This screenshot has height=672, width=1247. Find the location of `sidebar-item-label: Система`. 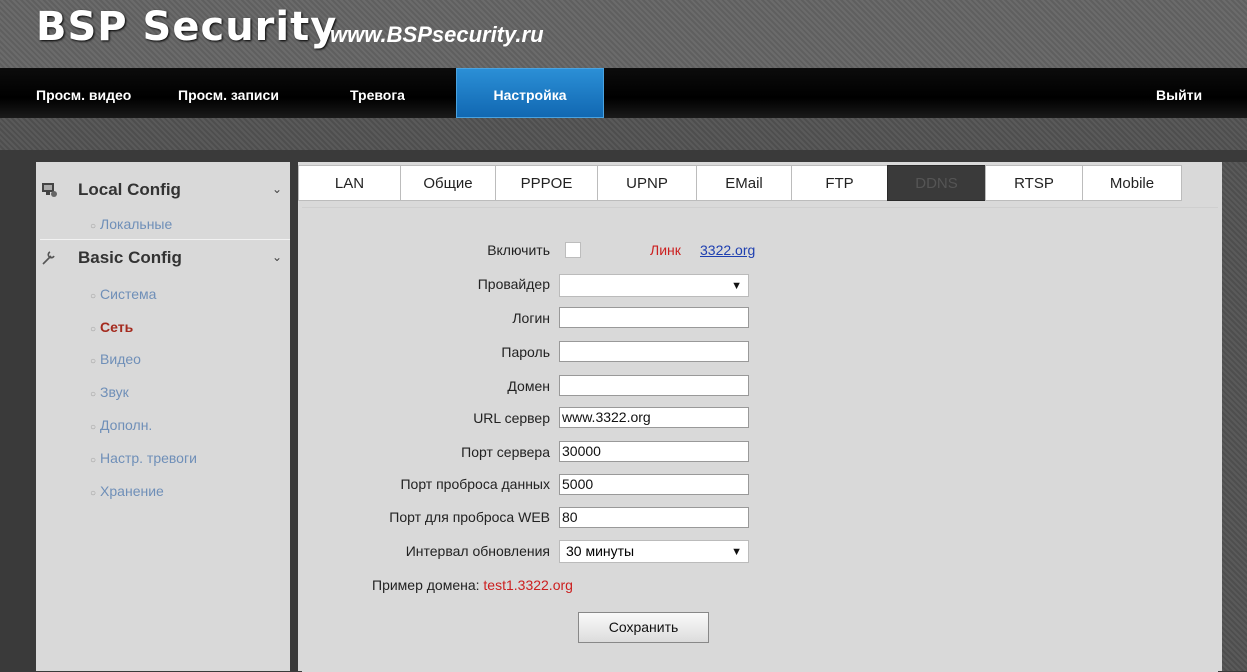

sidebar-item-label: Система is located at coordinates (128, 294).